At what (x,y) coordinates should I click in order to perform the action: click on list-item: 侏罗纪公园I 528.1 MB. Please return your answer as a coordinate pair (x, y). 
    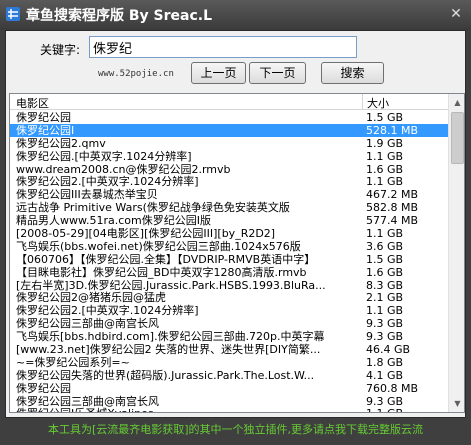
    Looking at the image, I should click on (229, 130).